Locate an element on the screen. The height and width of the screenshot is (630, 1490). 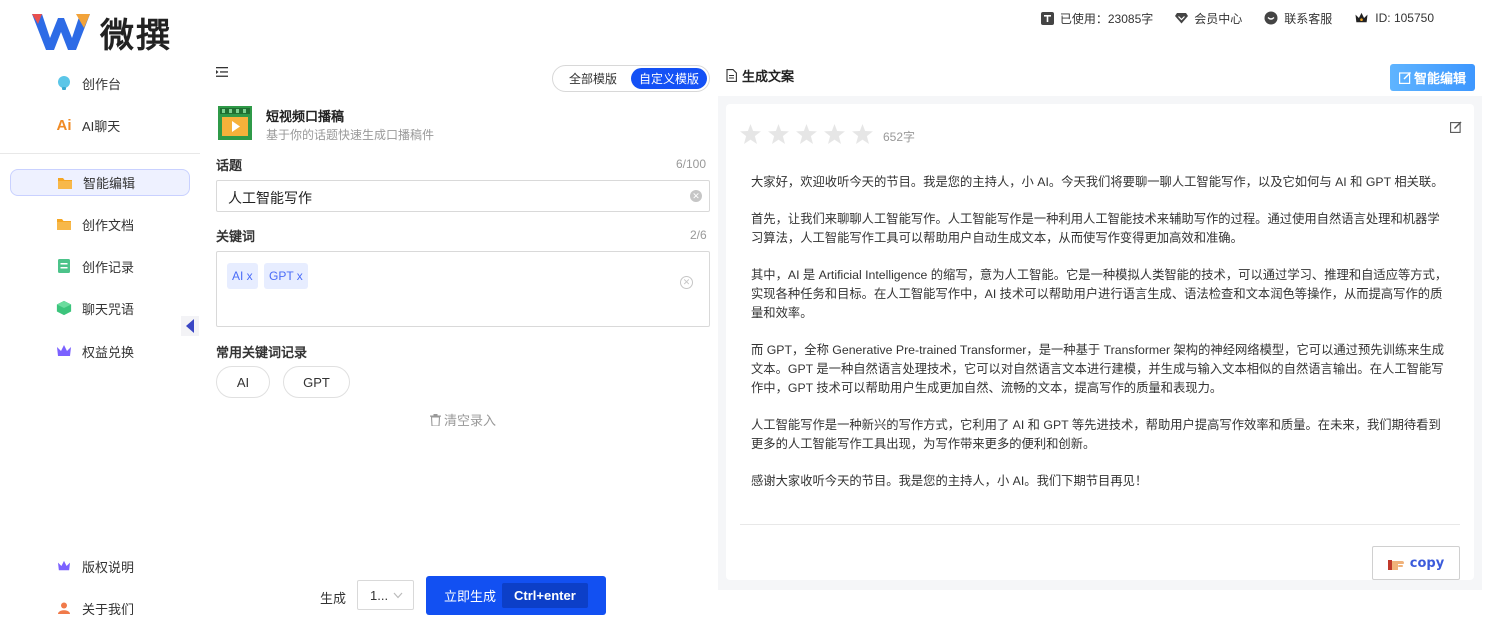
sidebar-item-label: 智能编辑 is located at coordinates (109, 183).